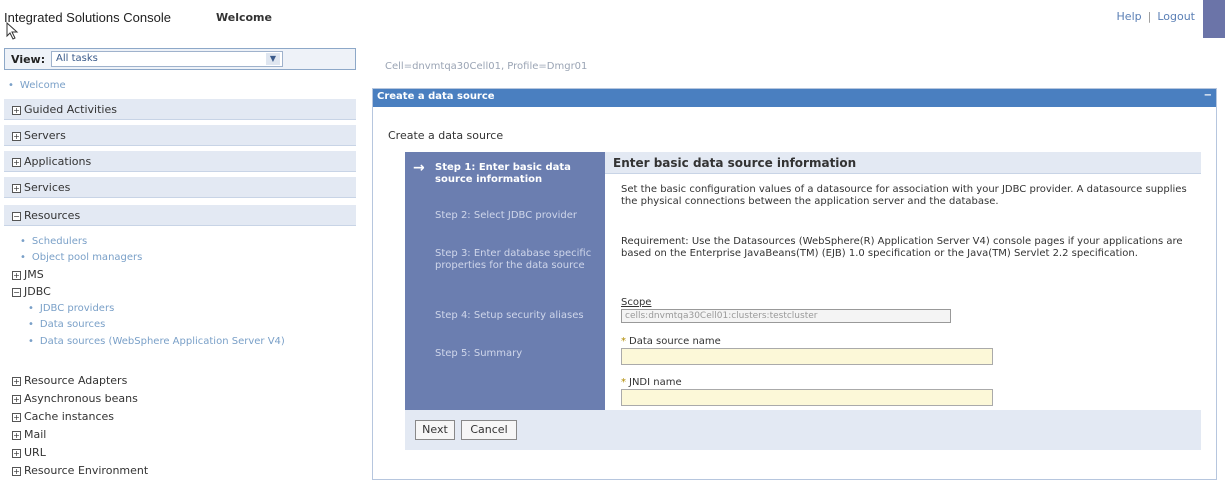  Describe the element at coordinates (436, 96) in the screenshot. I see `panel-title: Create a data source` at that location.